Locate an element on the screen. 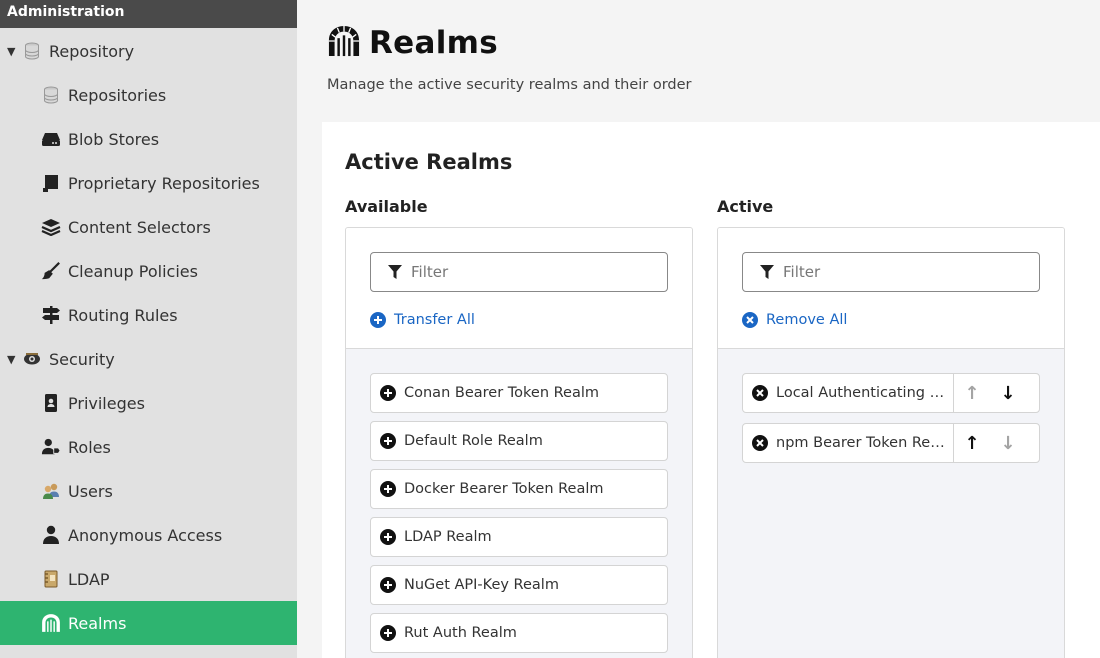 This screenshot has height=658, width=1100. available-realm-item: Default Role Realm is located at coordinates (519, 441).